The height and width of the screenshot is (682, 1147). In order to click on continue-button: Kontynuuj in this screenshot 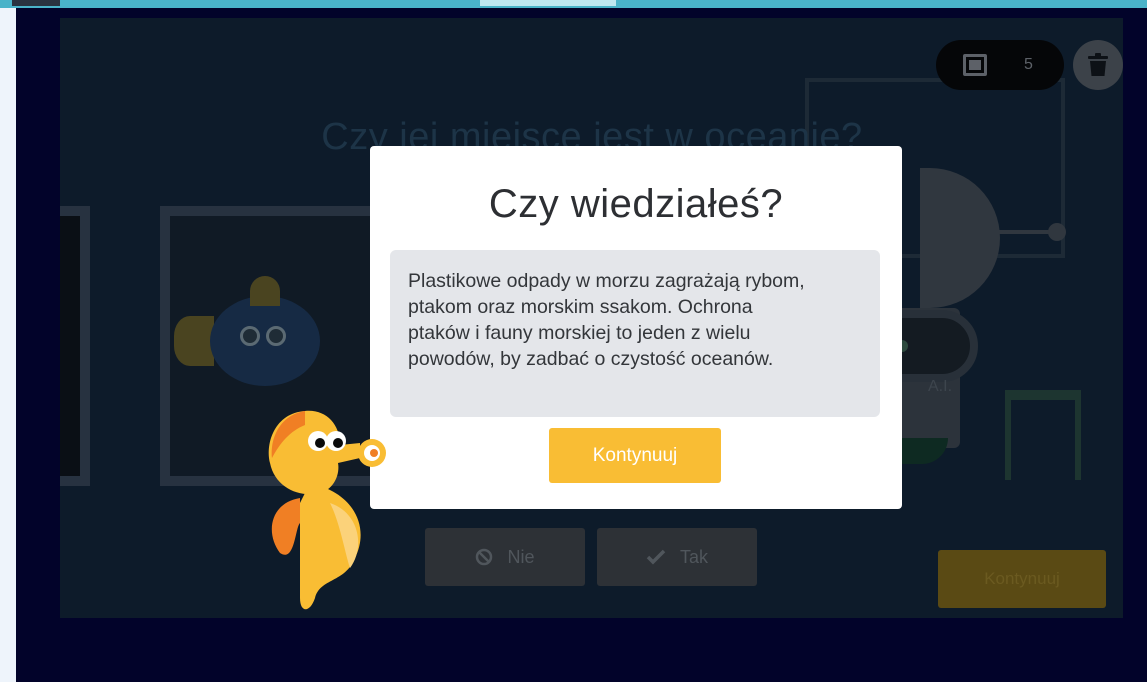, I will do `click(635, 455)`.